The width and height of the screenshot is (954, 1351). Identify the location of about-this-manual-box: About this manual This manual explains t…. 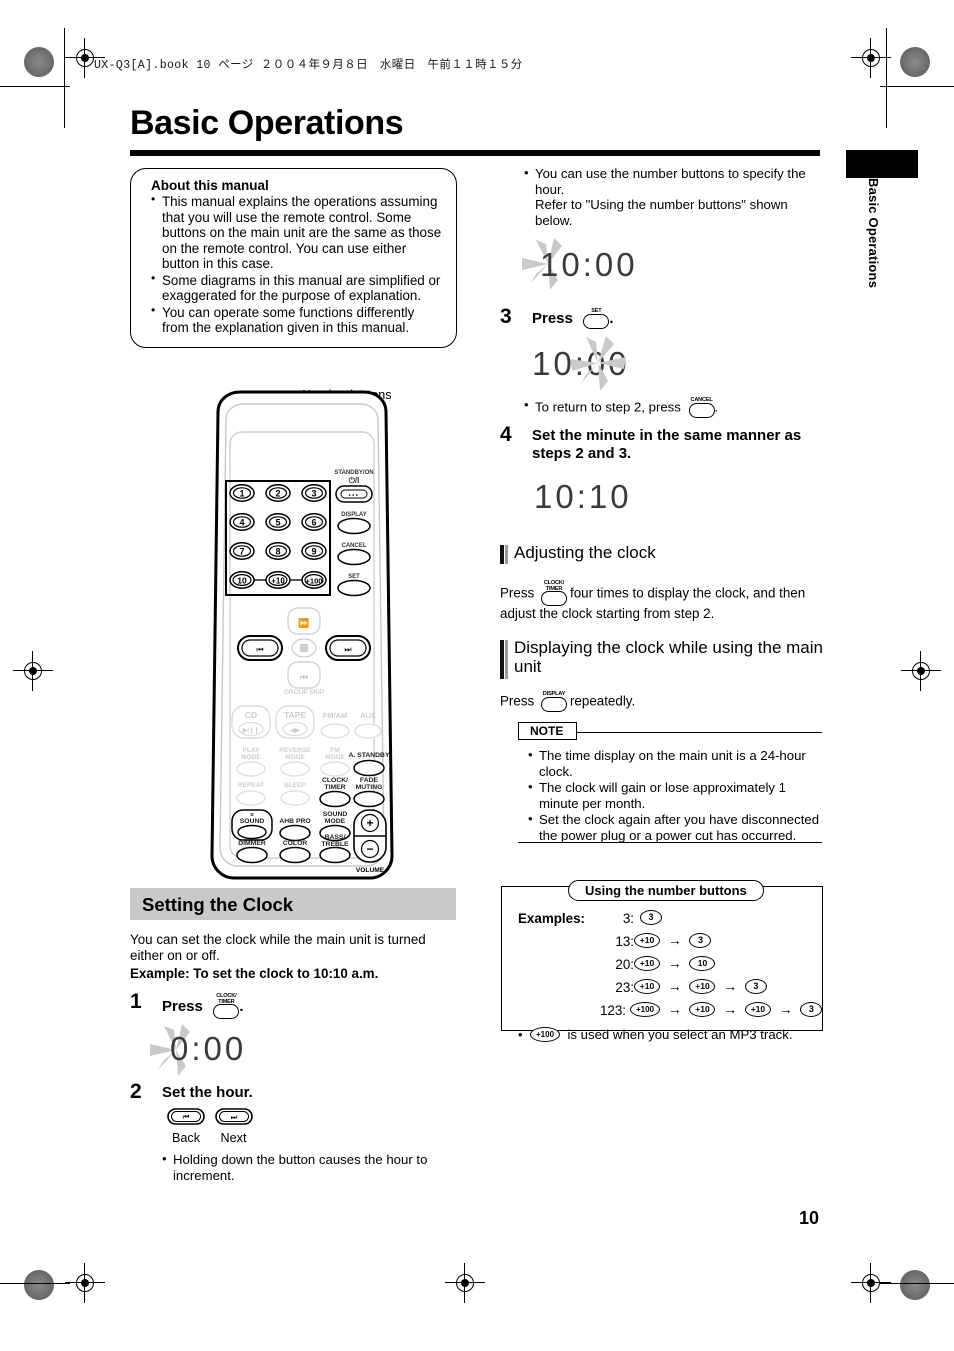
(293, 258).